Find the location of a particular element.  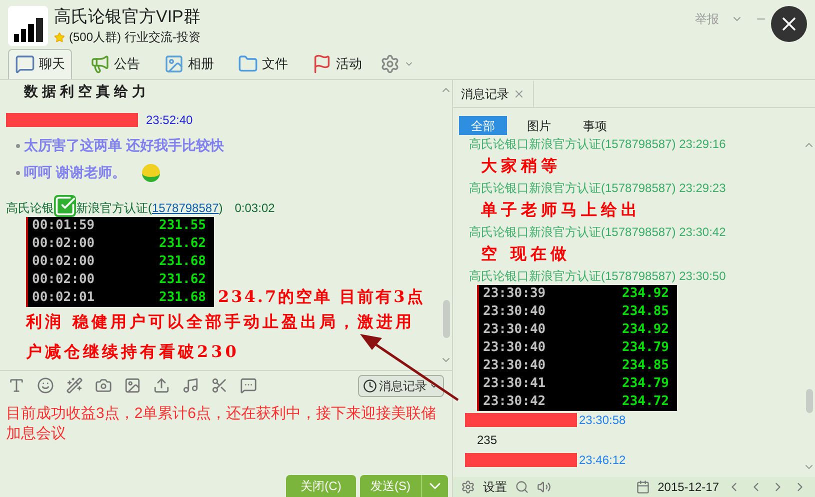

message-text: 235 is located at coordinates (487, 440).